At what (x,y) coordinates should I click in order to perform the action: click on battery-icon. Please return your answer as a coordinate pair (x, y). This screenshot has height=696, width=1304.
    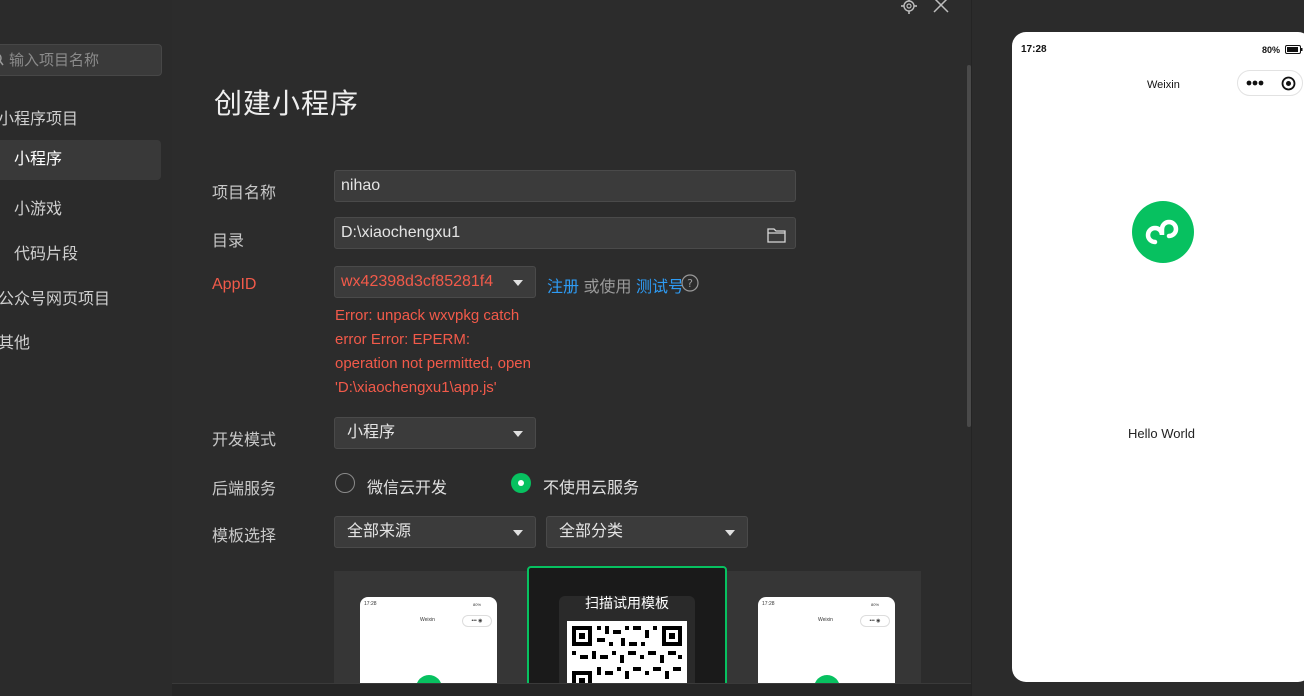
    Looking at the image, I should click on (1293, 49).